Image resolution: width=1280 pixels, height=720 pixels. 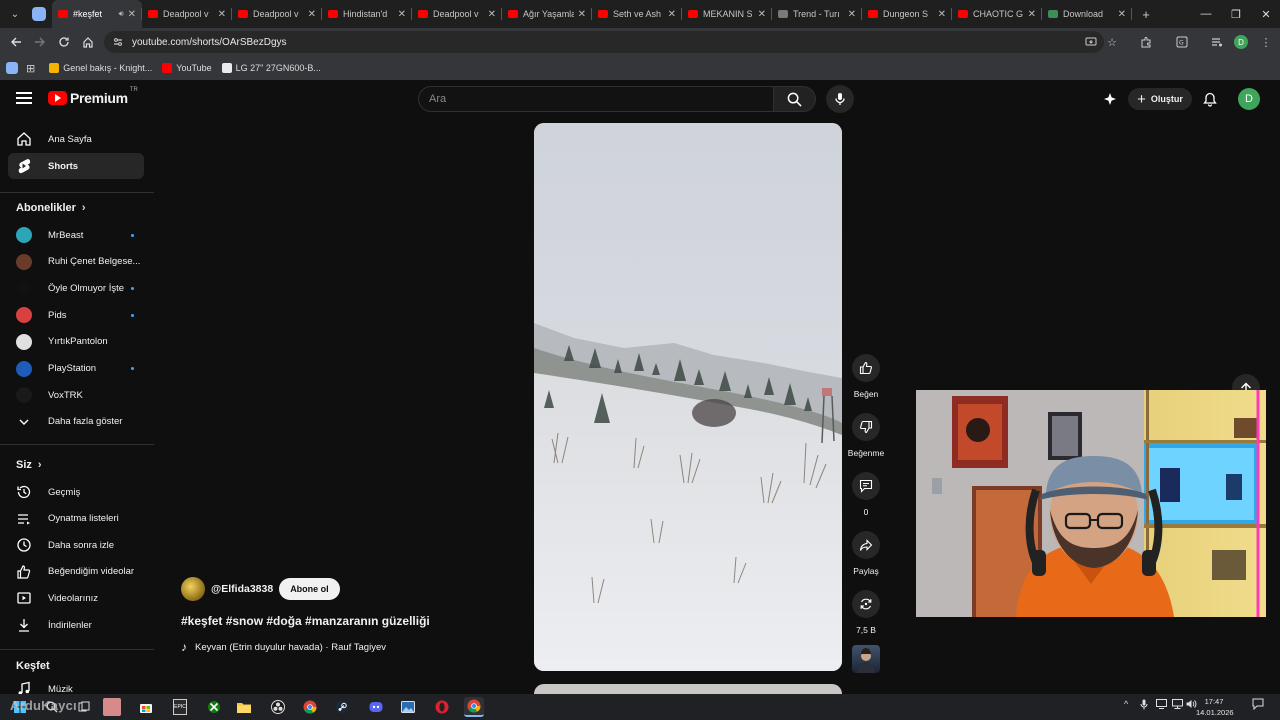 I want to click on subscription-pids: Pids, so click(x=76, y=315).